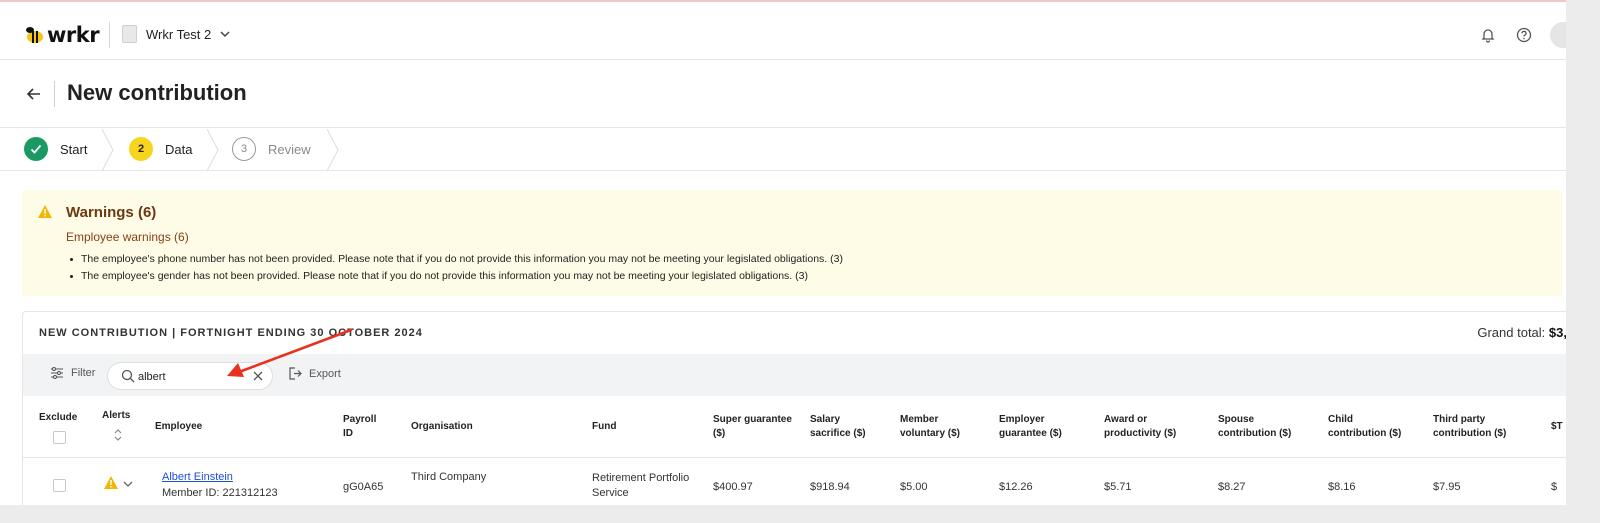 This screenshot has width=1600, height=523. What do you see at coordinates (58, 417) in the screenshot?
I see `col-header-exclude: Exclude` at bounding box center [58, 417].